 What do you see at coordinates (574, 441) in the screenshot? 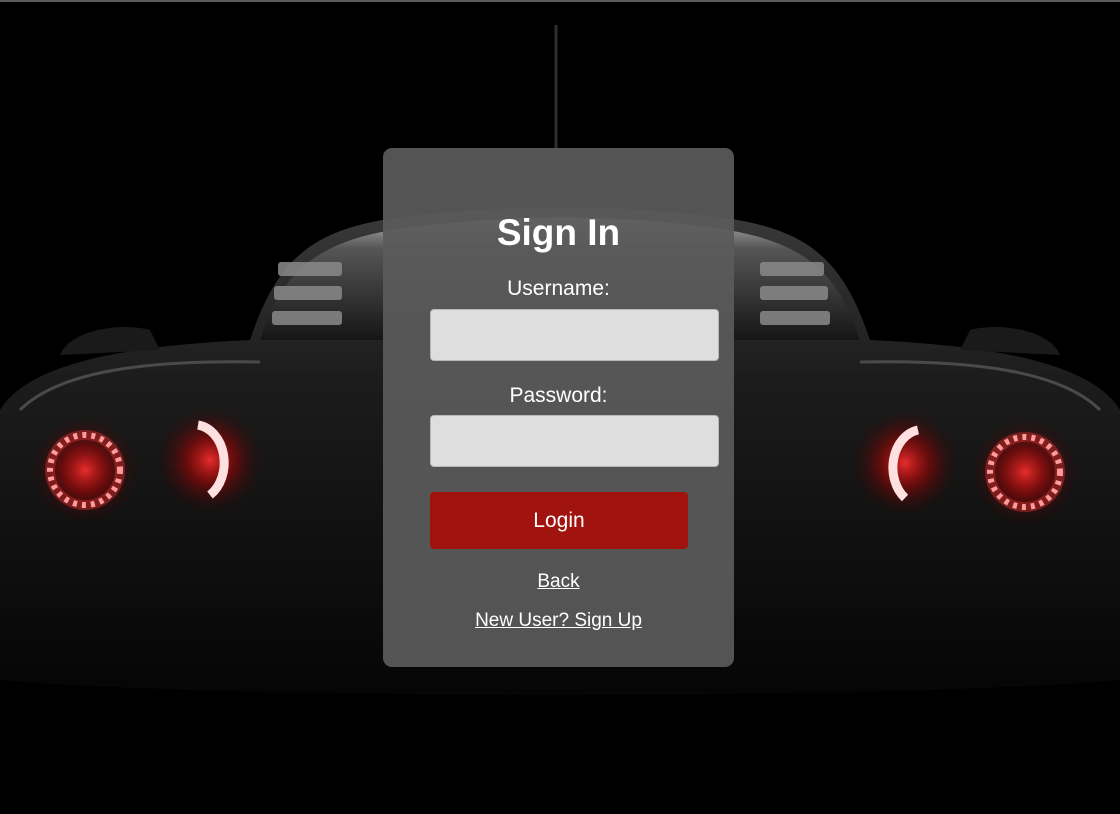
I see `password-input` at bounding box center [574, 441].